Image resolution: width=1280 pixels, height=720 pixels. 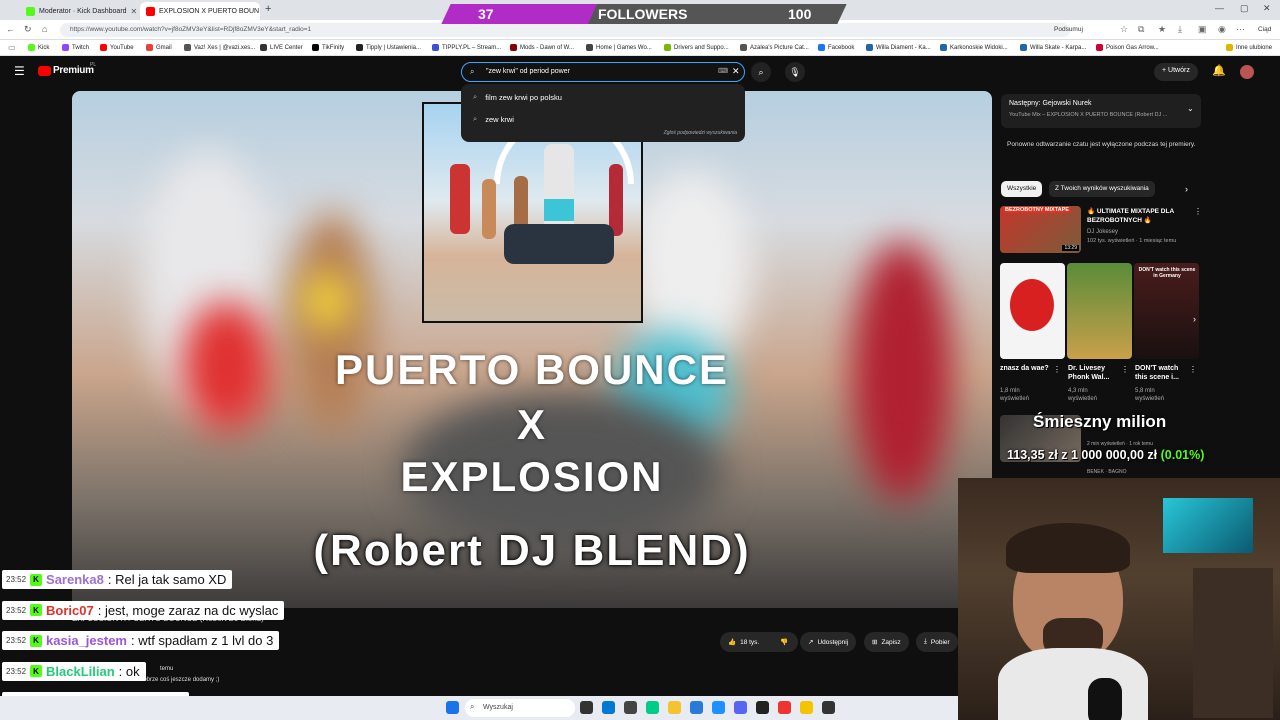 What do you see at coordinates (1244, 8) in the screenshot?
I see `maximize-icon: ▢` at bounding box center [1244, 8].